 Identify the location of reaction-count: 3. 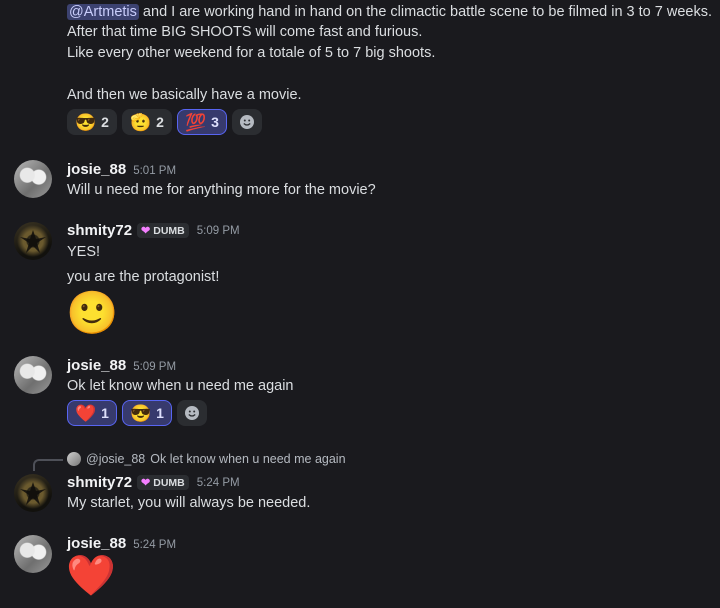
(215, 122).